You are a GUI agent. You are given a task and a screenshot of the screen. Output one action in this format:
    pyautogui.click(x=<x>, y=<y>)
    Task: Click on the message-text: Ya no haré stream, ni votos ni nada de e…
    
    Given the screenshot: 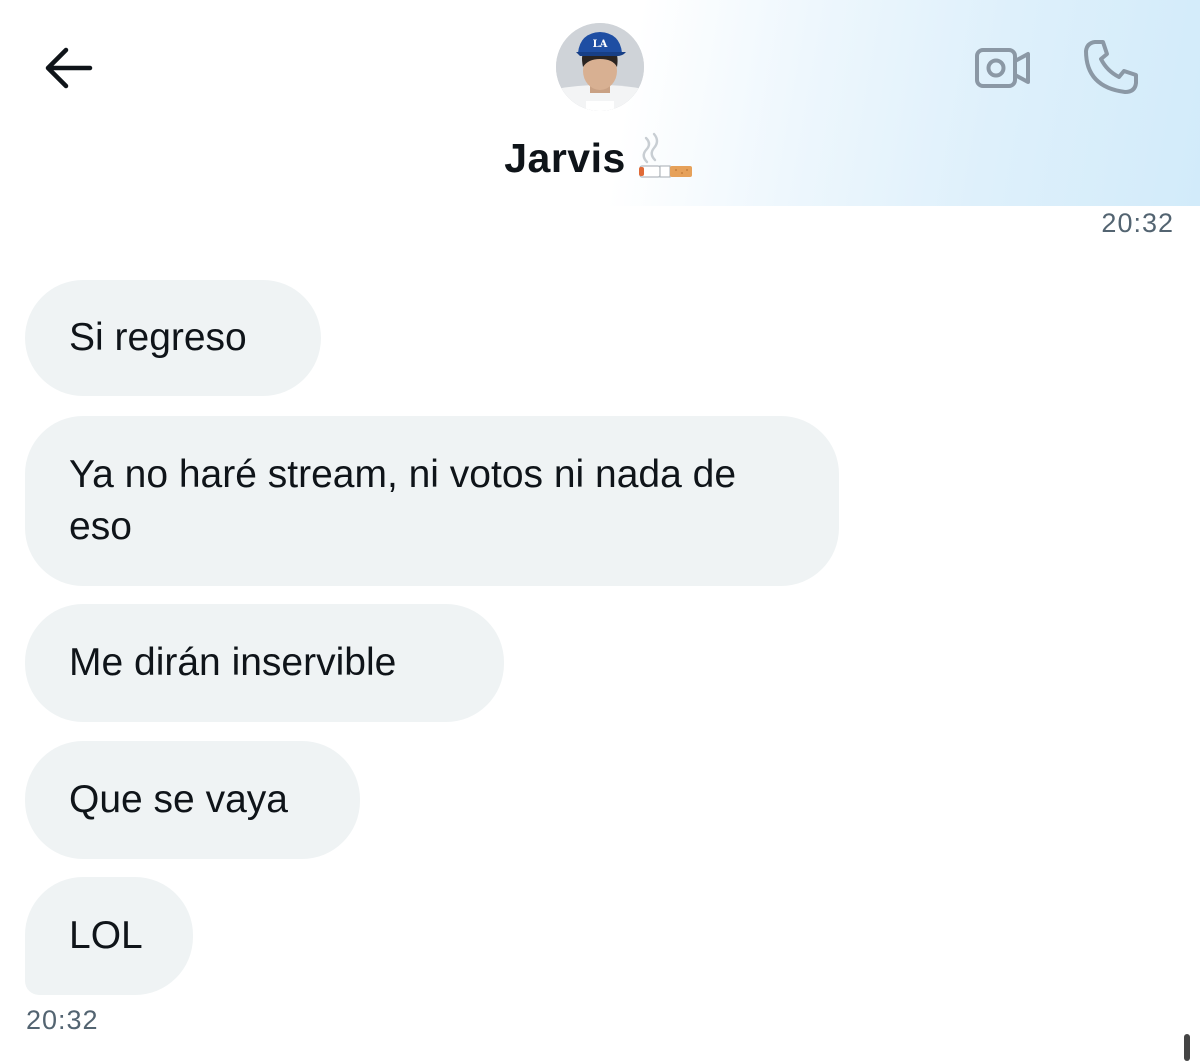 What is the action you would take?
    pyautogui.click(x=403, y=500)
    